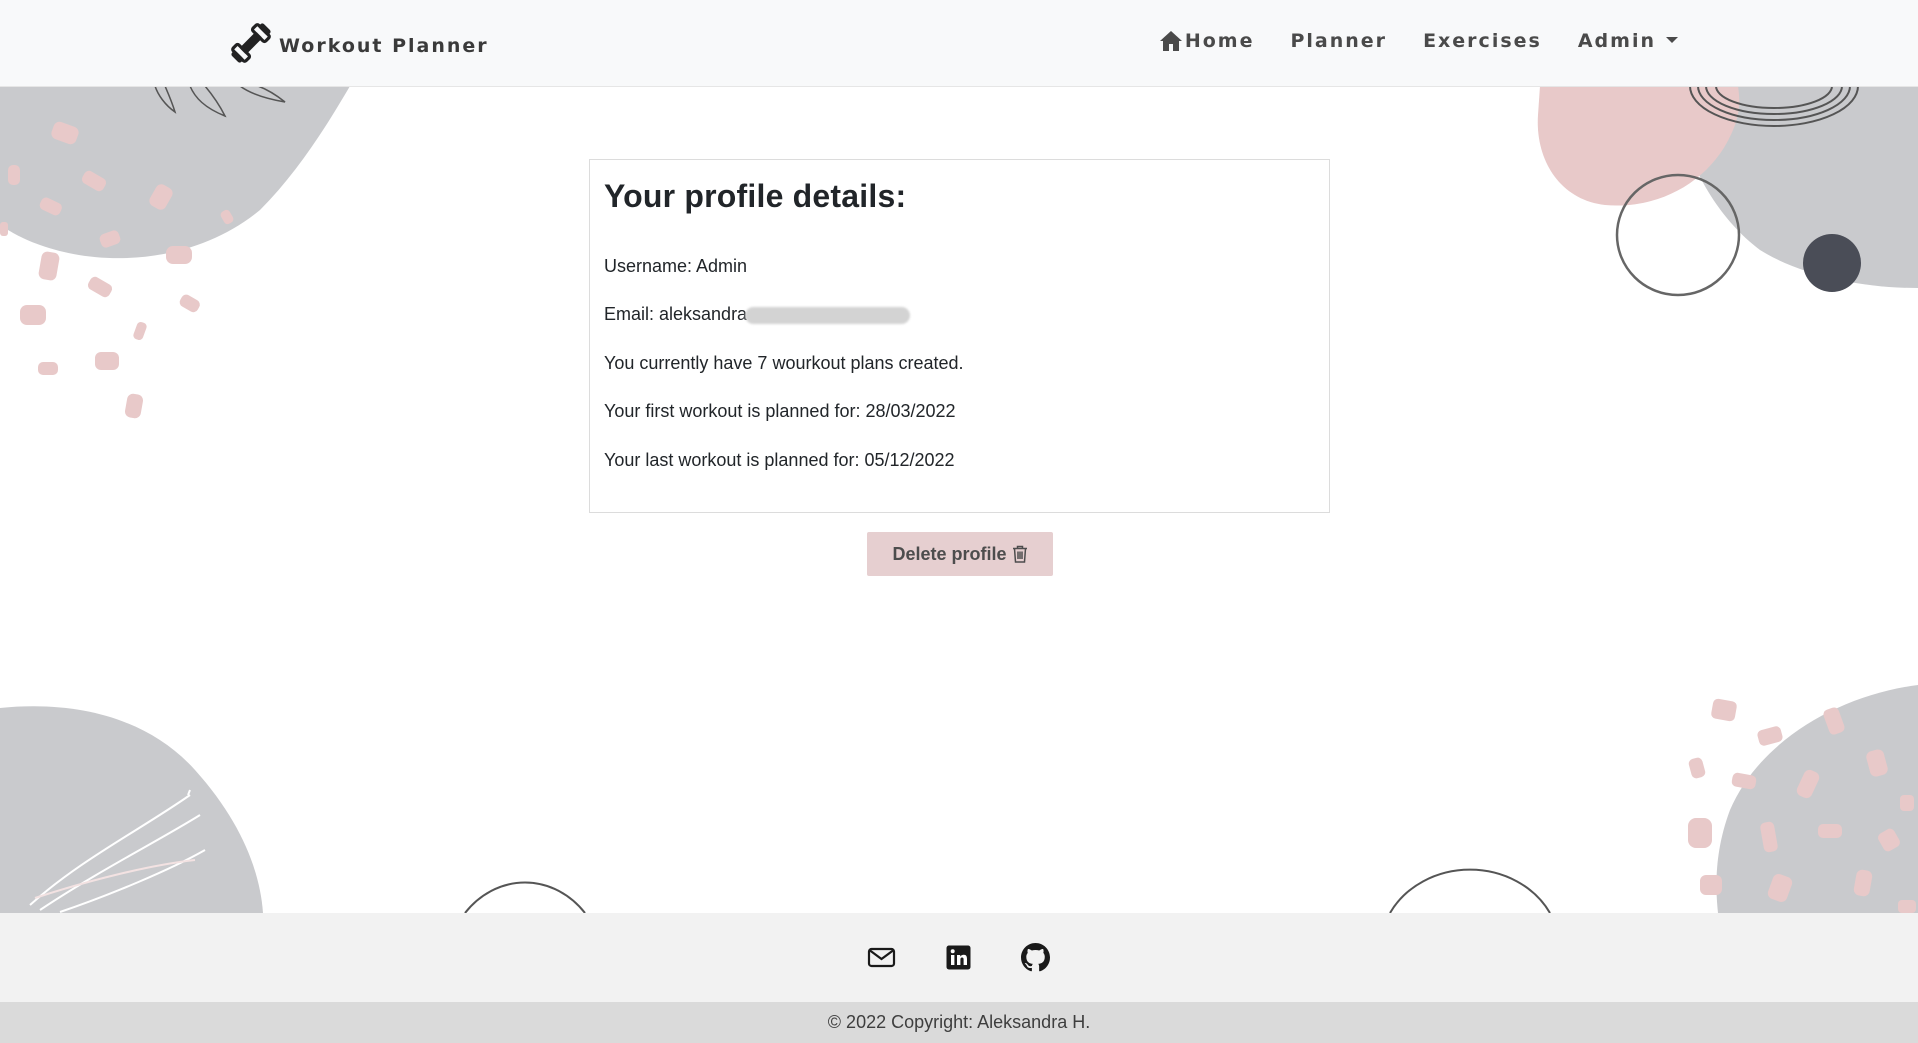 This screenshot has width=1918, height=1043. I want to click on bg-blob-bottom-left, so click(131, 809).